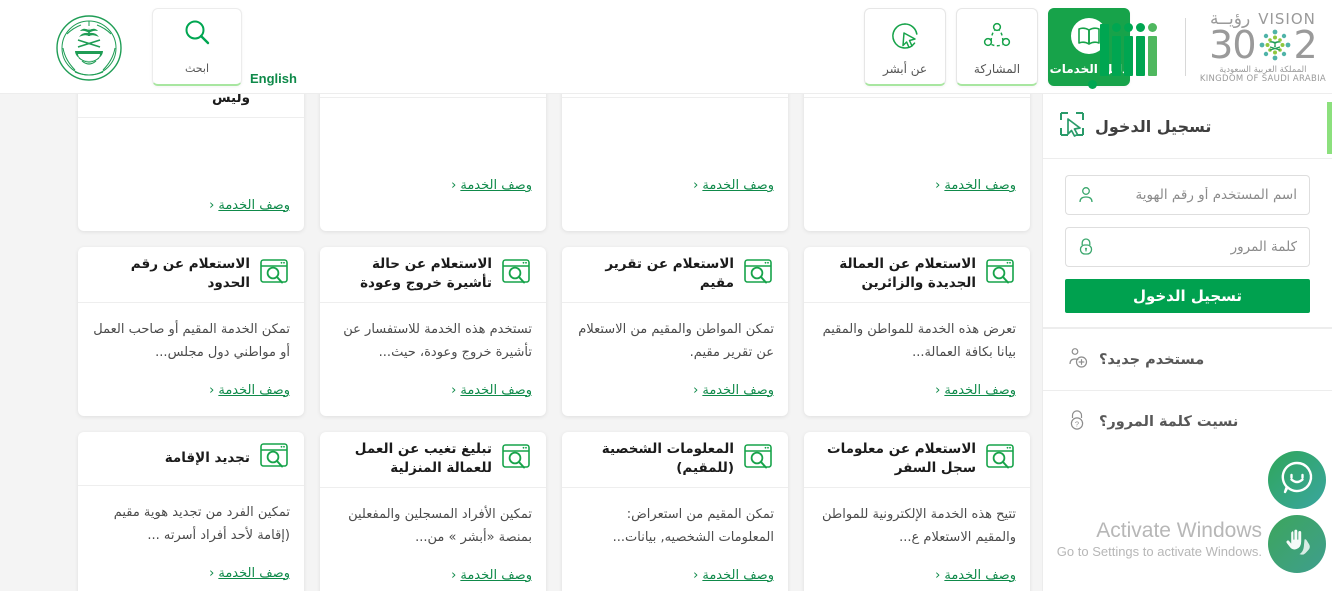  What do you see at coordinates (669, 273) in the screenshot?
I see `service-card-title: الاستعلام عن تقرير مقيم` at bounding box center [669, 273].